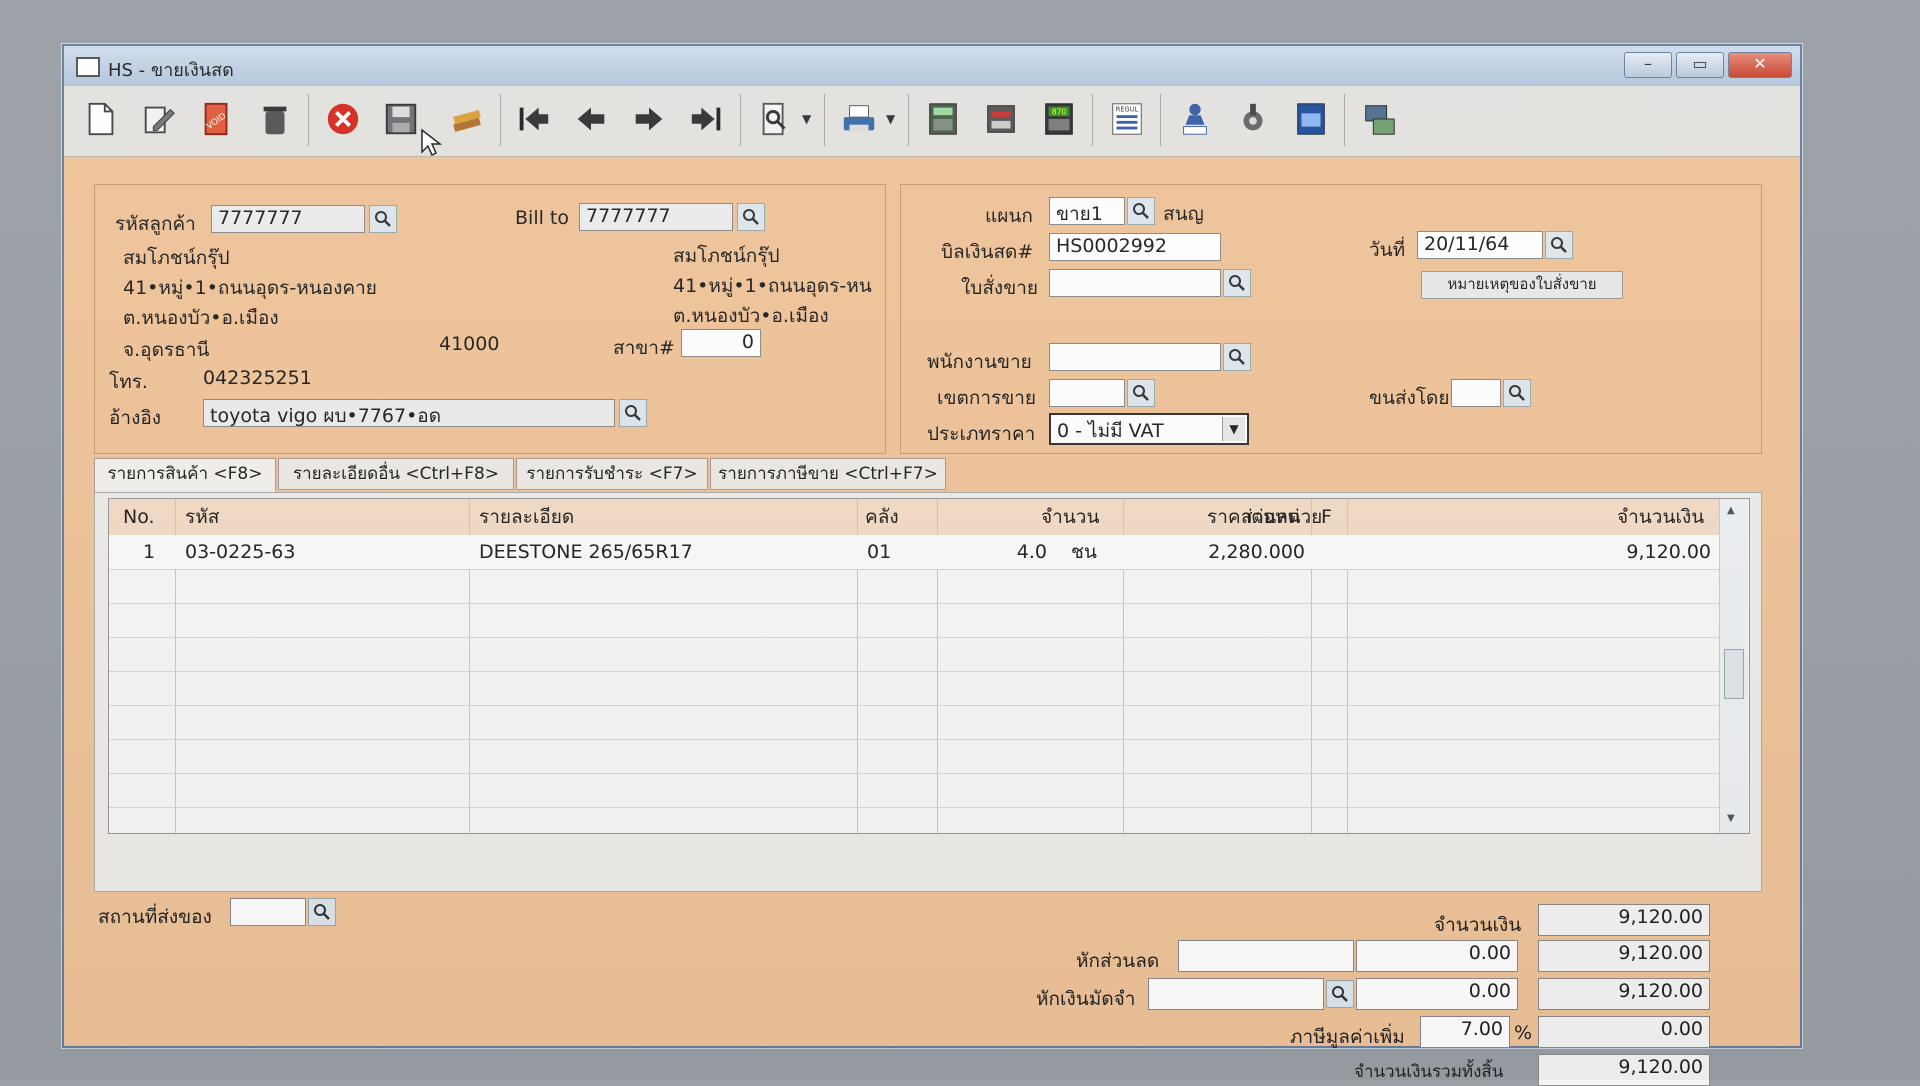 Image resolution: width=1920 pixels, height=1086 pixels. Describe the element at coordinates (1135, 247) in the screenshot. I see `cash-bill-field: HS0002992` at that location.